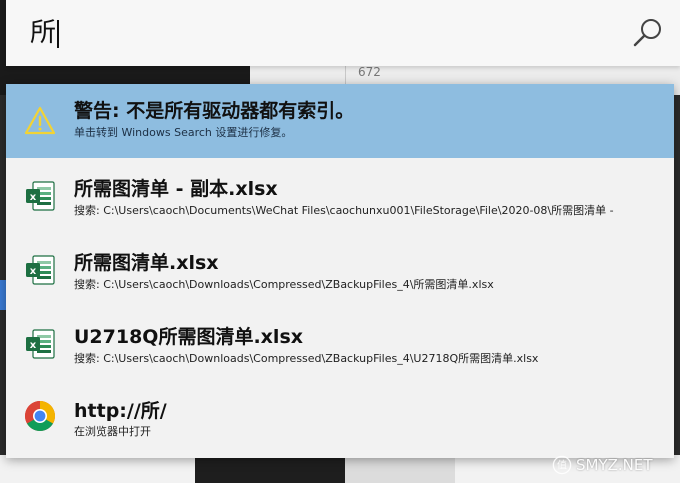 This screenshot has width=680, height=483. What do you see at coordinates (112, 431) in the screenshot?
I see `result-subtitle: 在浏览器中打开` at bounding box center [112, 431].